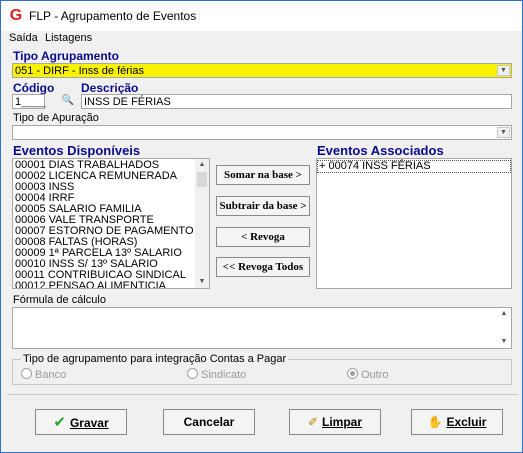 The width and height of the screenshot is (523, 453). What do you see at coordinates (262, 328) in the screenshot?
I see `formula-textarea: ▲ ▼` at bounding box center [262, 328].